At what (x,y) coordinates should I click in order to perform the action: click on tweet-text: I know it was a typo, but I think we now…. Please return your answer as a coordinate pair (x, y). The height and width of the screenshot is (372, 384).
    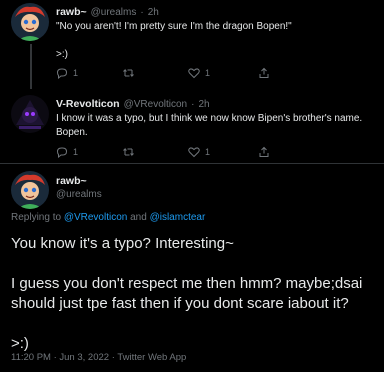
    Looking at the image, I should click on (209, 125).